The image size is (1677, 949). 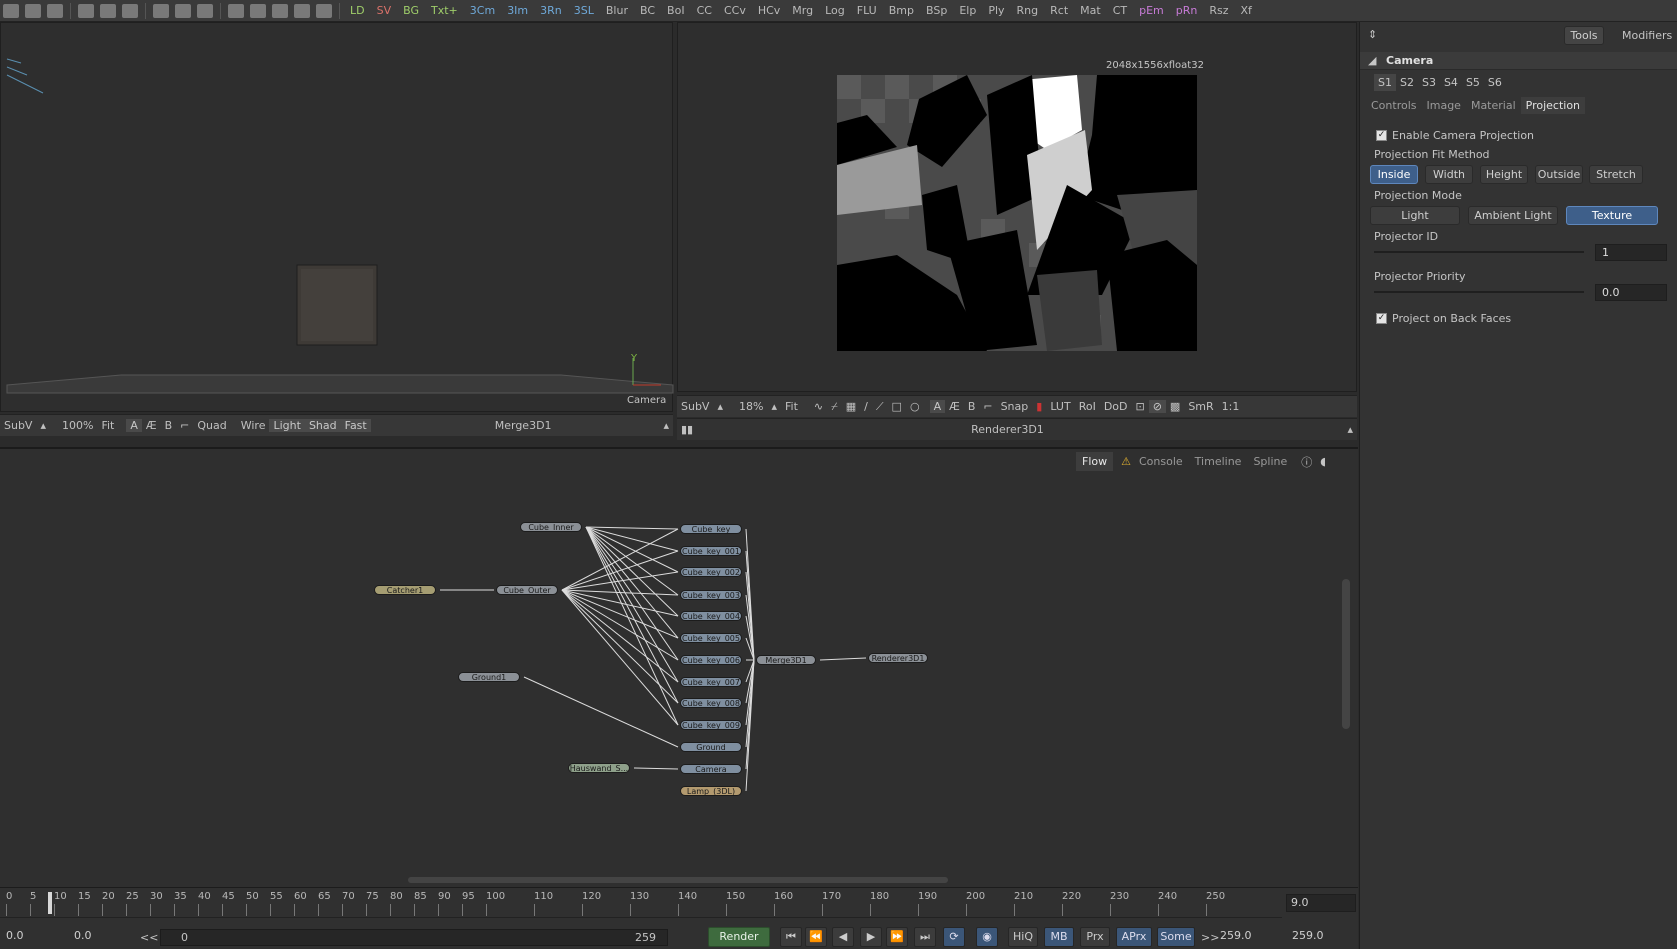 I want to click on flow-node-key3: Cube_key_003, so click(x=711, y=595).